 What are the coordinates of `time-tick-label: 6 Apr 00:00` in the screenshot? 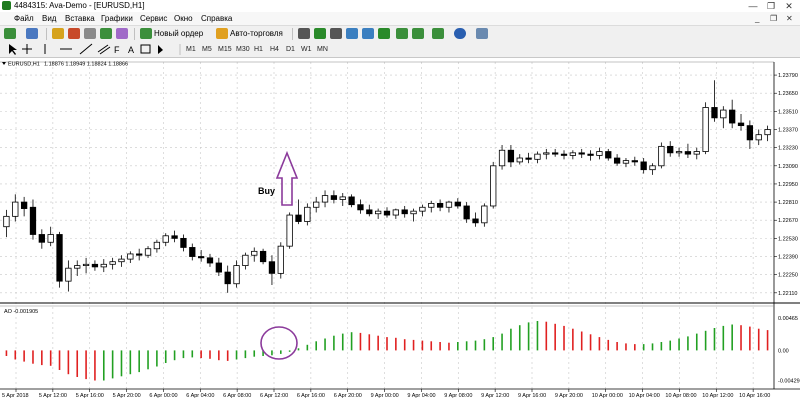 It's located at (163, 396).